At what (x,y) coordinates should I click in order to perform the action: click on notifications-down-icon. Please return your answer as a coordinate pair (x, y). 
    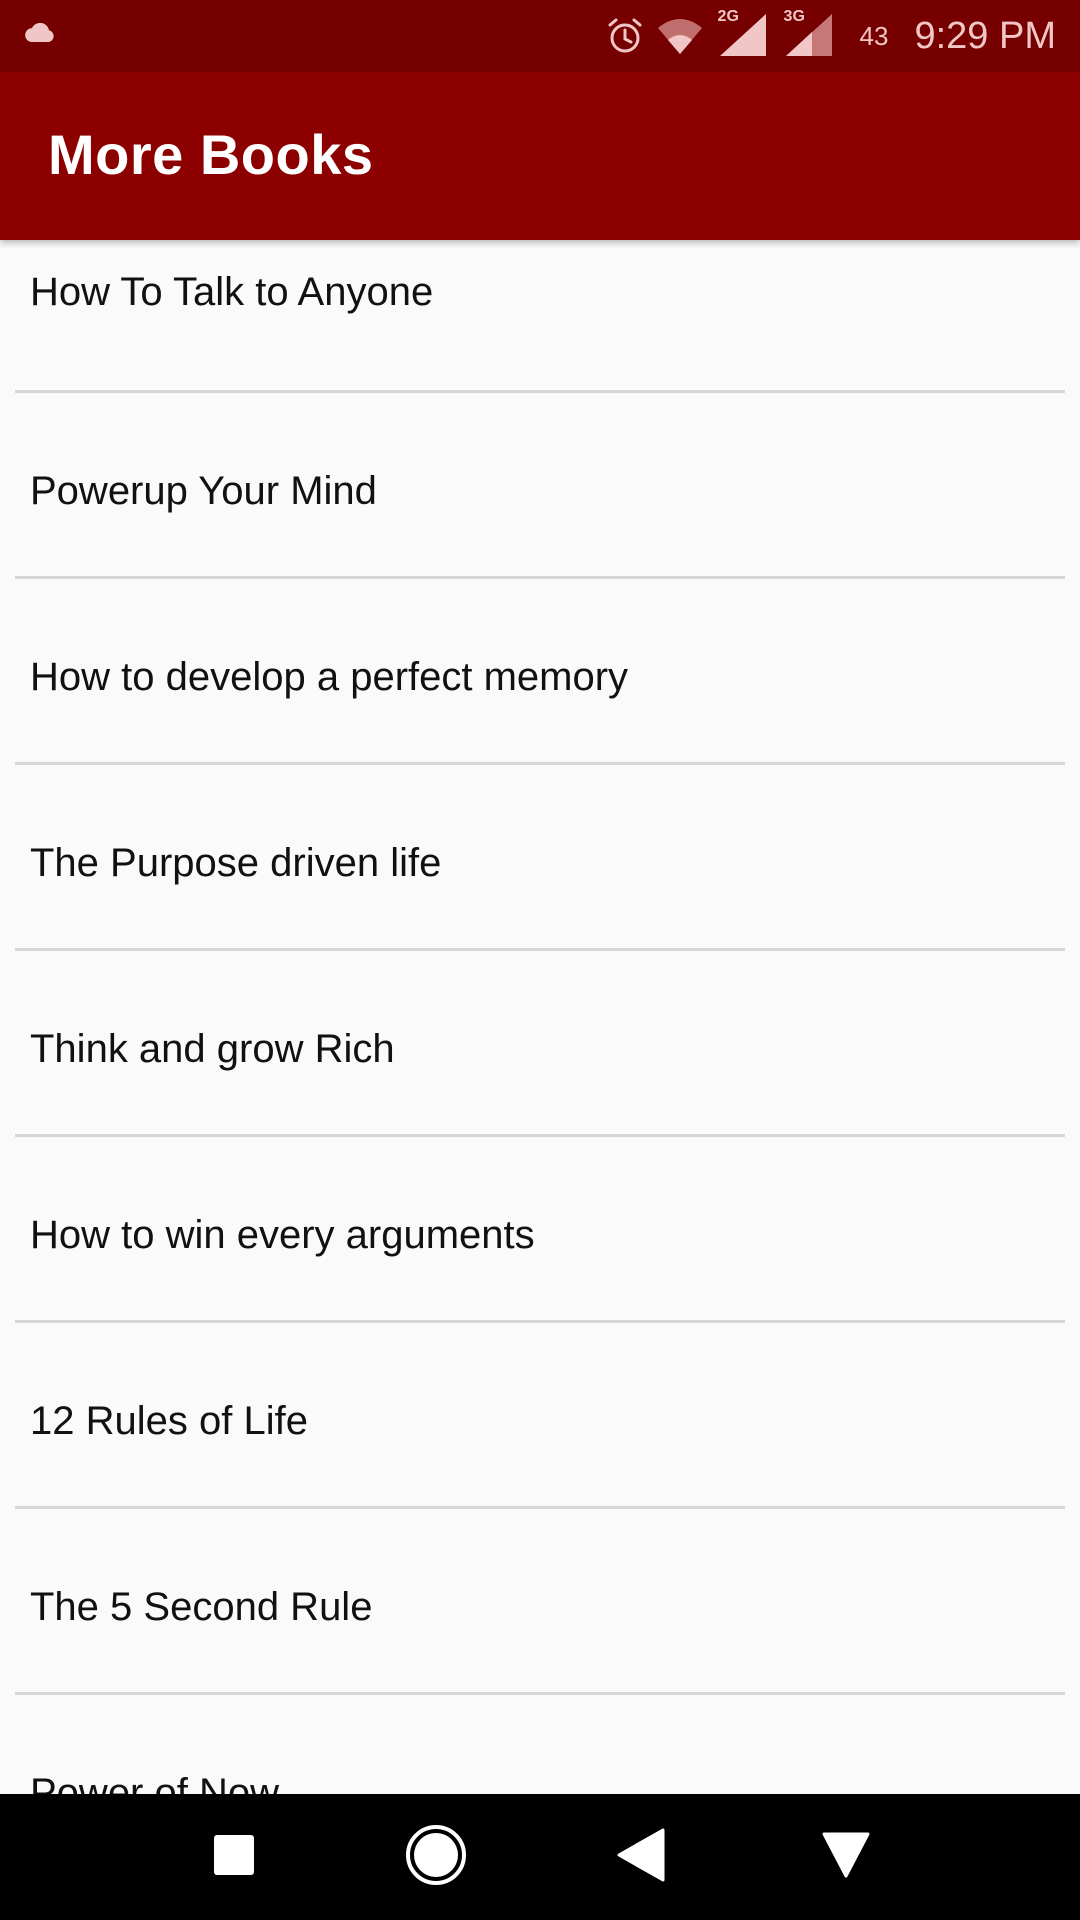
    Looking at the image, I should click on (846, 1857).